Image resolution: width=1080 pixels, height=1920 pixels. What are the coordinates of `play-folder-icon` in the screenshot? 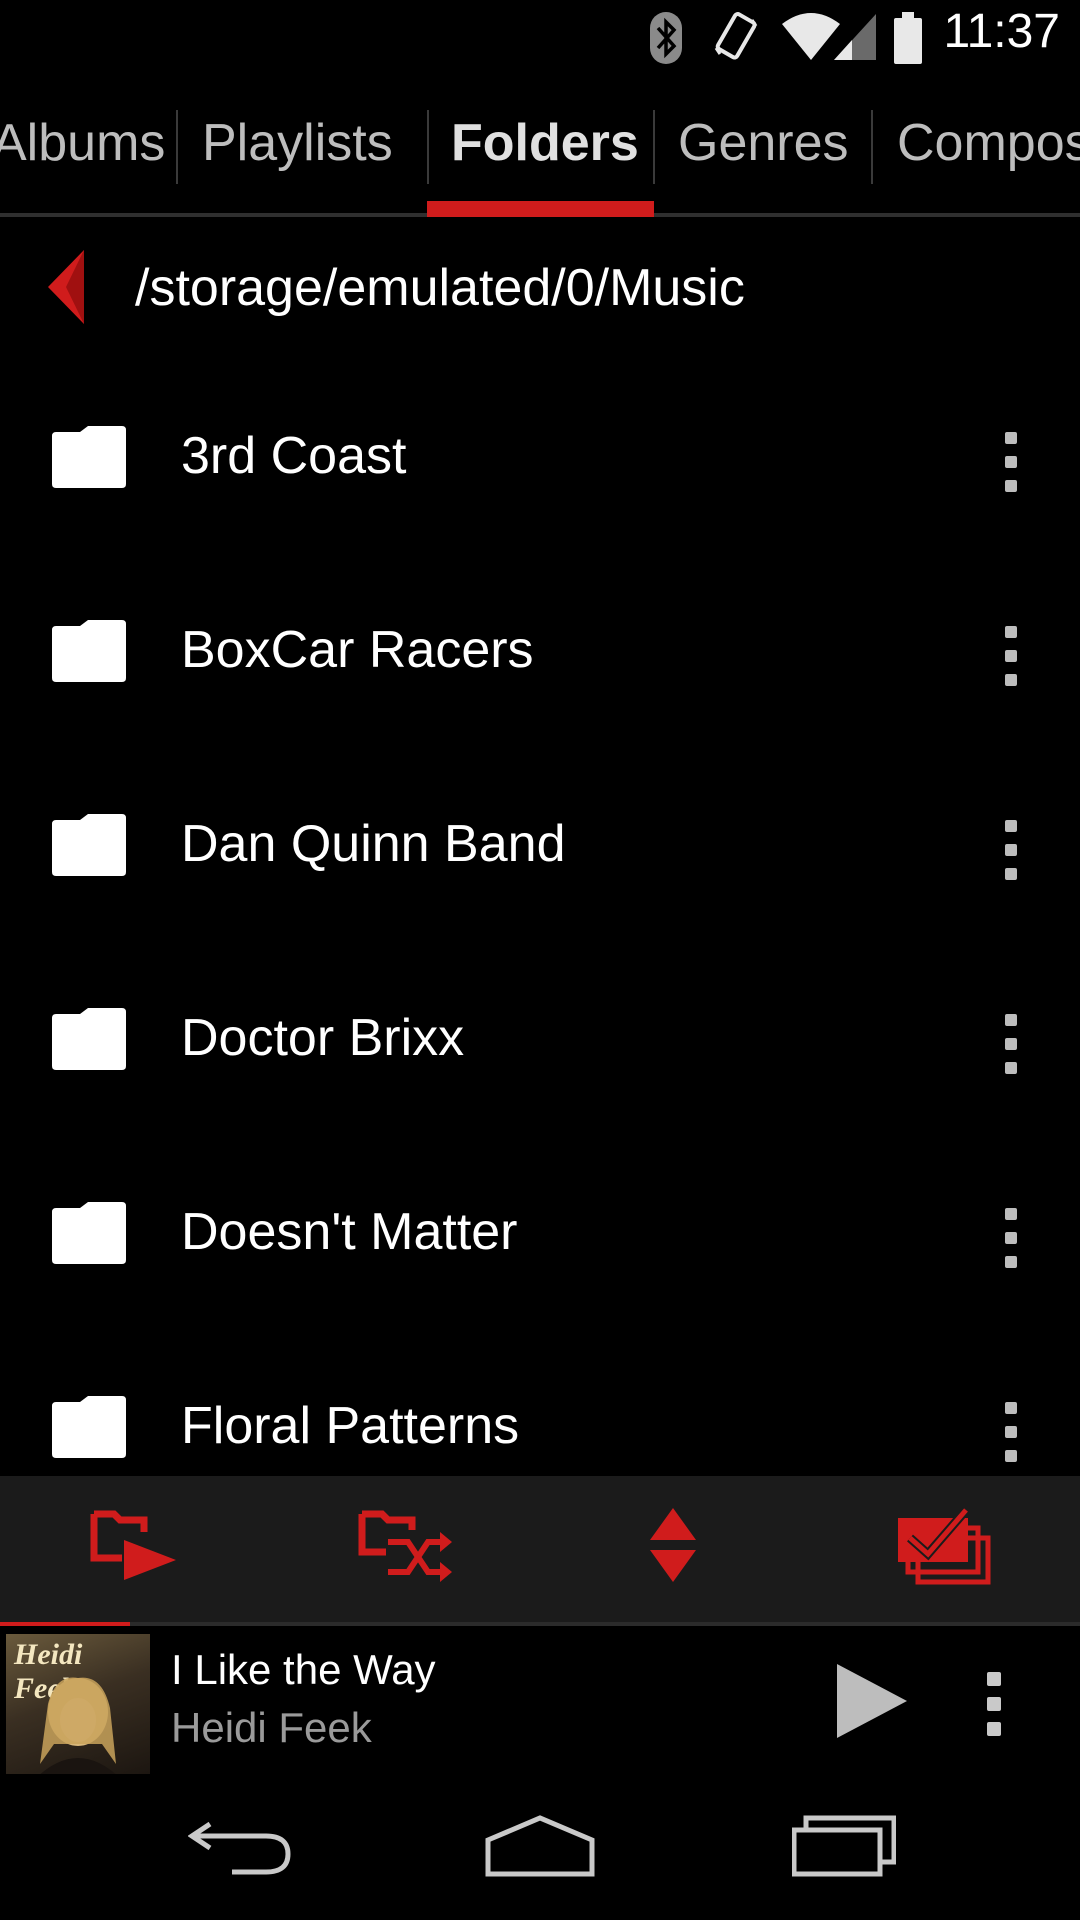 It's located at (135, 1548).